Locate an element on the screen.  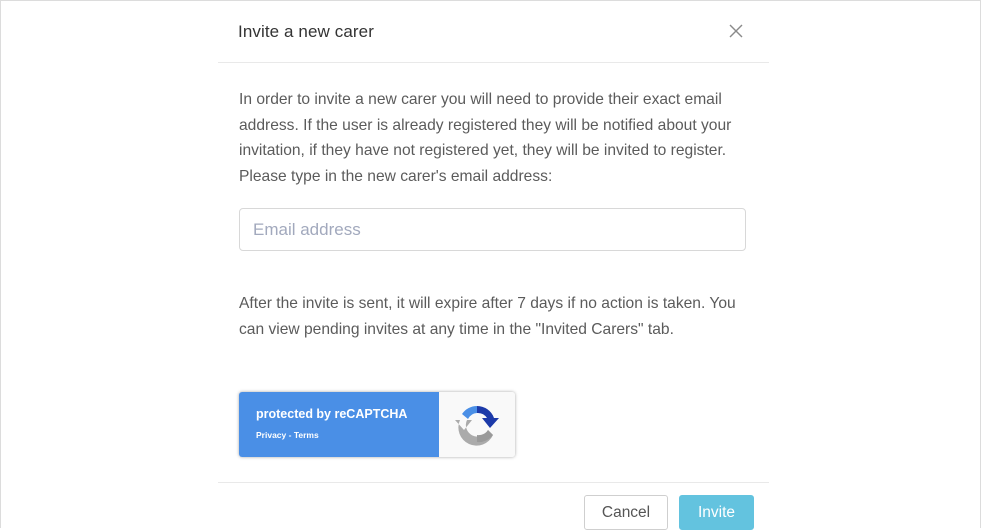
close-button is located at coordinates (737, 32).